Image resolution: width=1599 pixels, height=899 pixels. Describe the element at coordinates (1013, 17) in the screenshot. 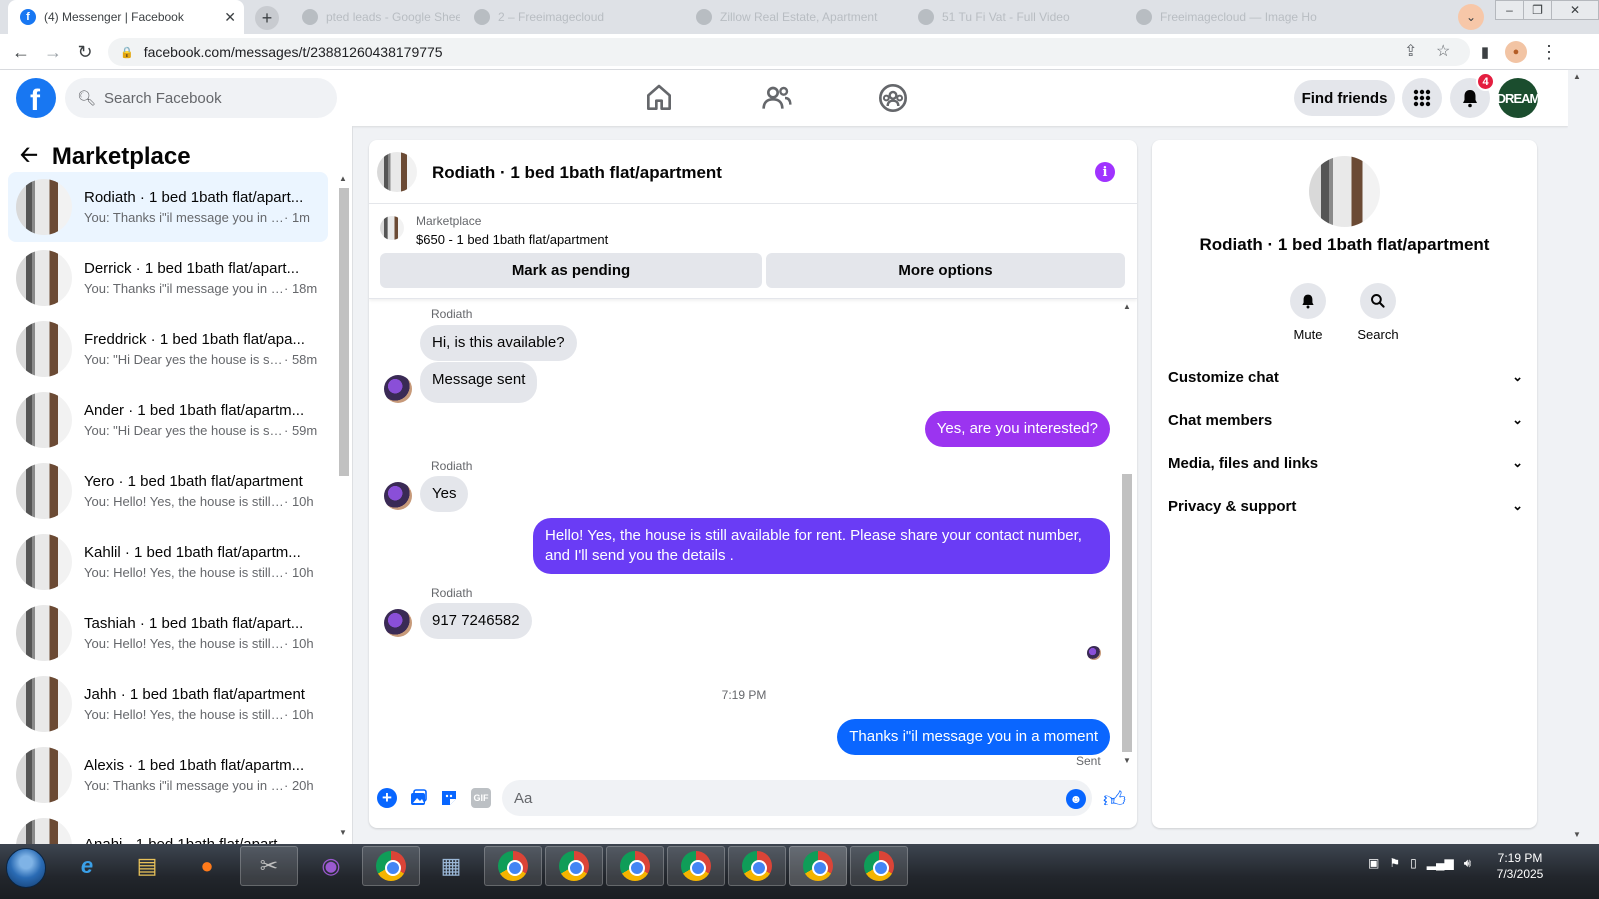

I see `tab-background-4: 51 Tu Fi Vat - Full Video` at that location.